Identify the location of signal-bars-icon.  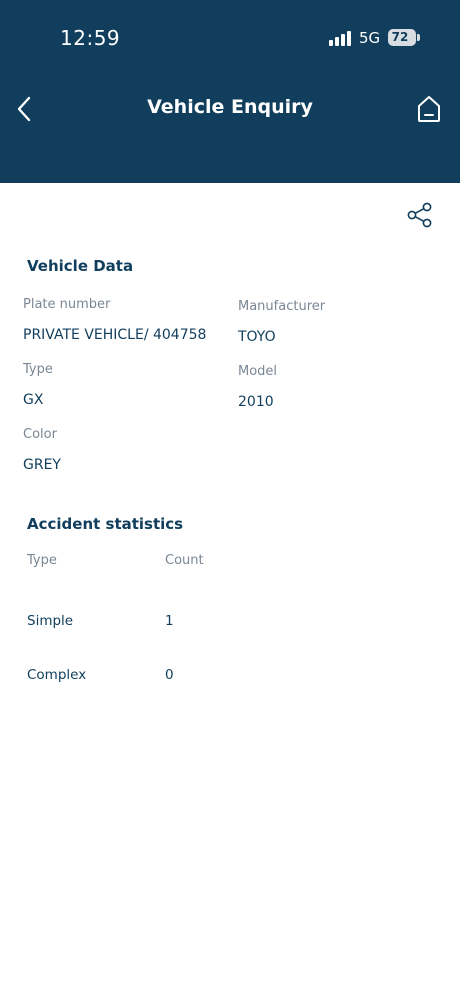
(340, 38).